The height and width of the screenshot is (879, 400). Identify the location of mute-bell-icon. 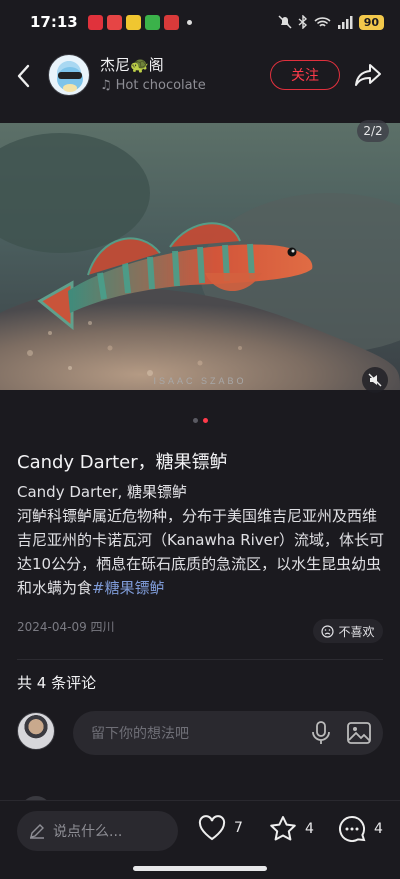
(285, 22).